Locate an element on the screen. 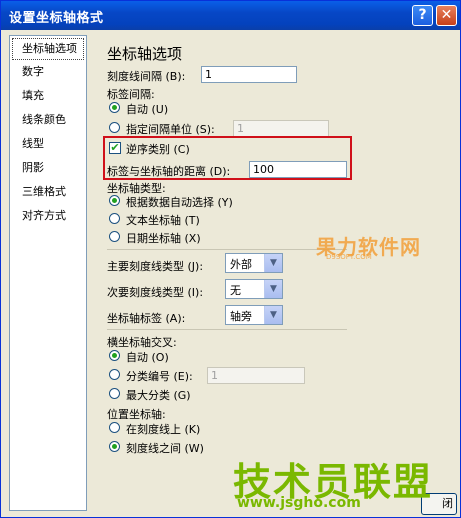 This screenshot has height=518, width=461. cross-auto-radio is located at coordinates (114, 355).